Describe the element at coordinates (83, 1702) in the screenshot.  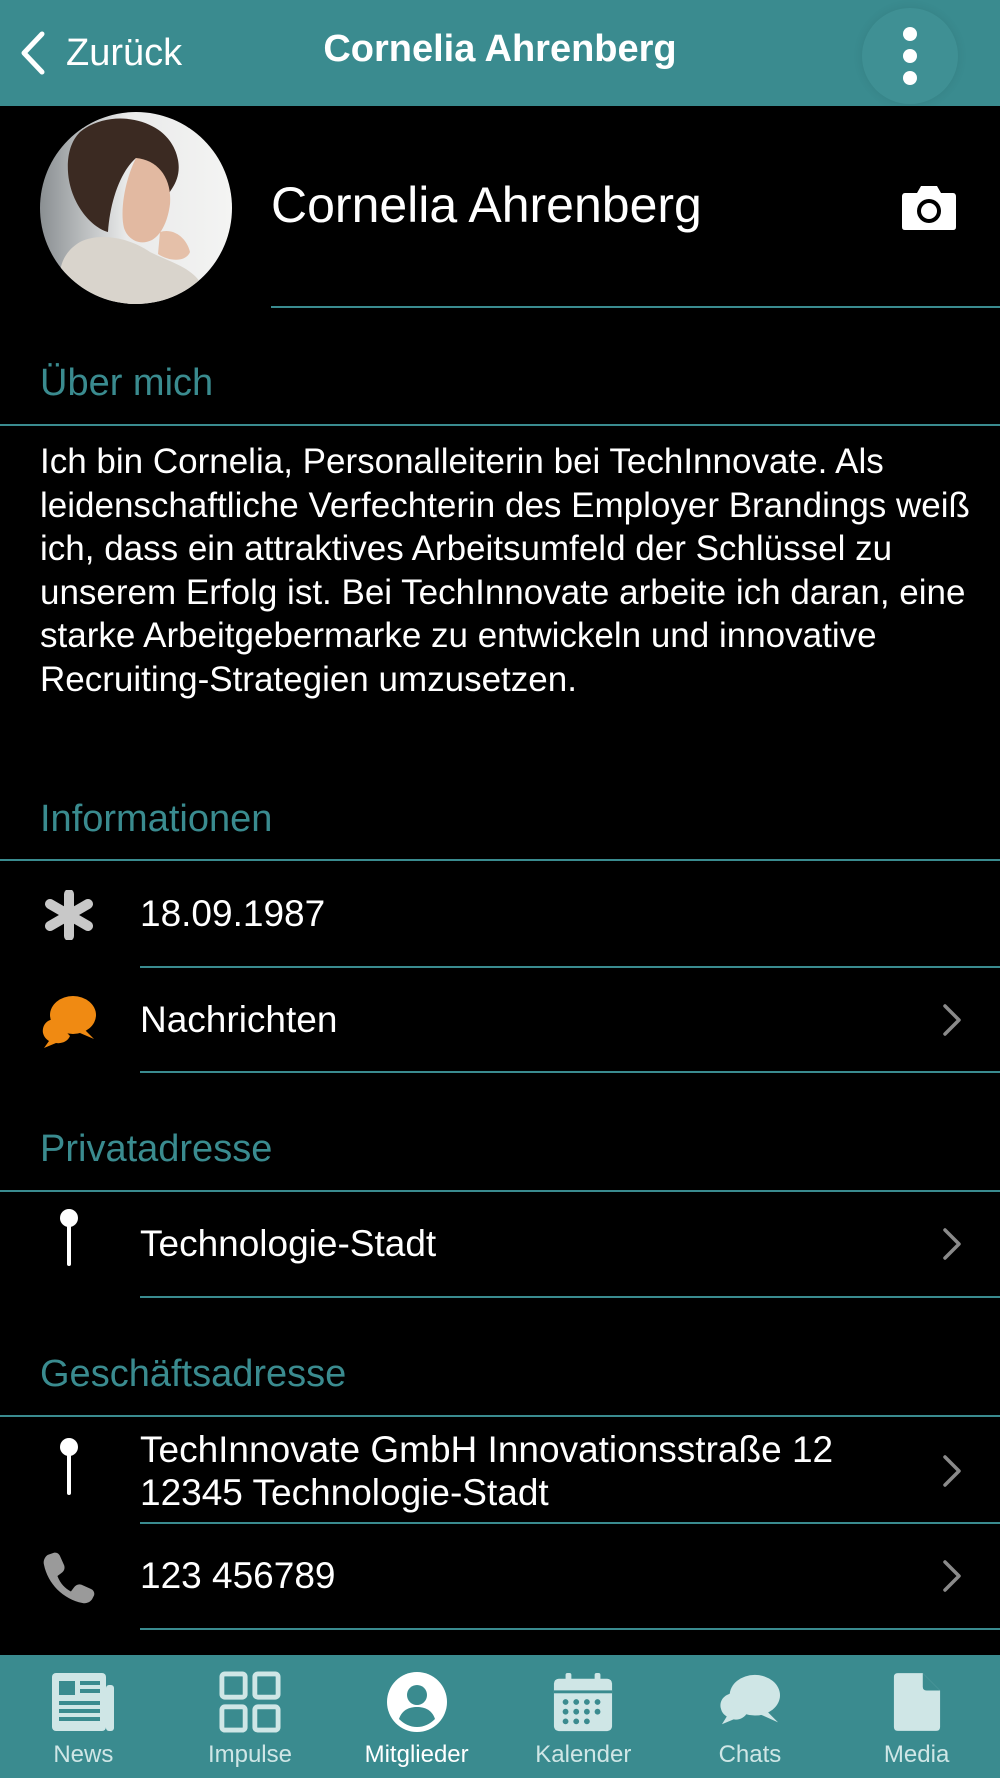
I see `news-icon` at that location.